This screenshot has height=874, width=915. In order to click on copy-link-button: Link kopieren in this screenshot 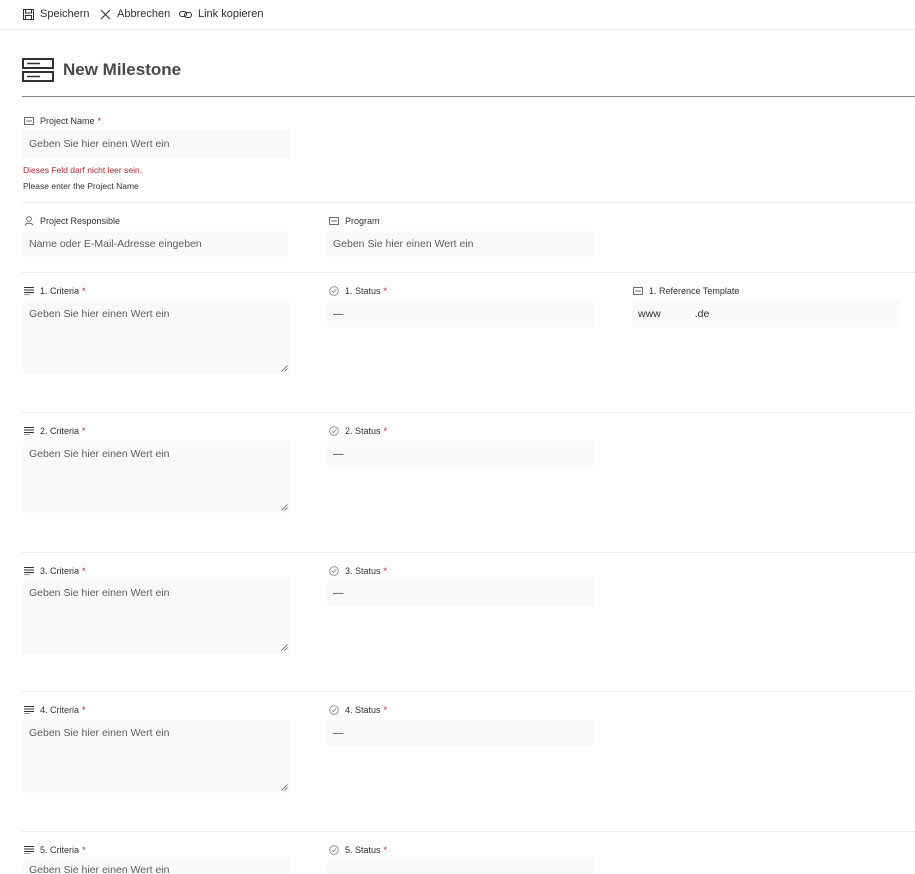, I will do `click(221, 14)`.